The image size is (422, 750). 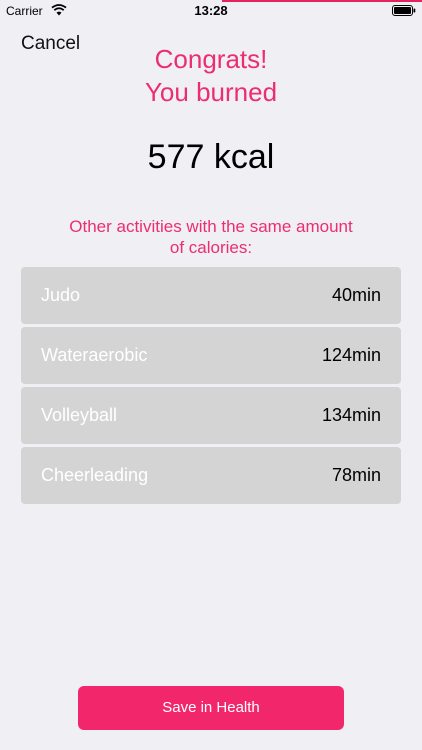 What do you see at coordinates (211, 76) in the screenshot?
I see `congrats-headline: Congrats! You burned` at bounding box center [211, 76].